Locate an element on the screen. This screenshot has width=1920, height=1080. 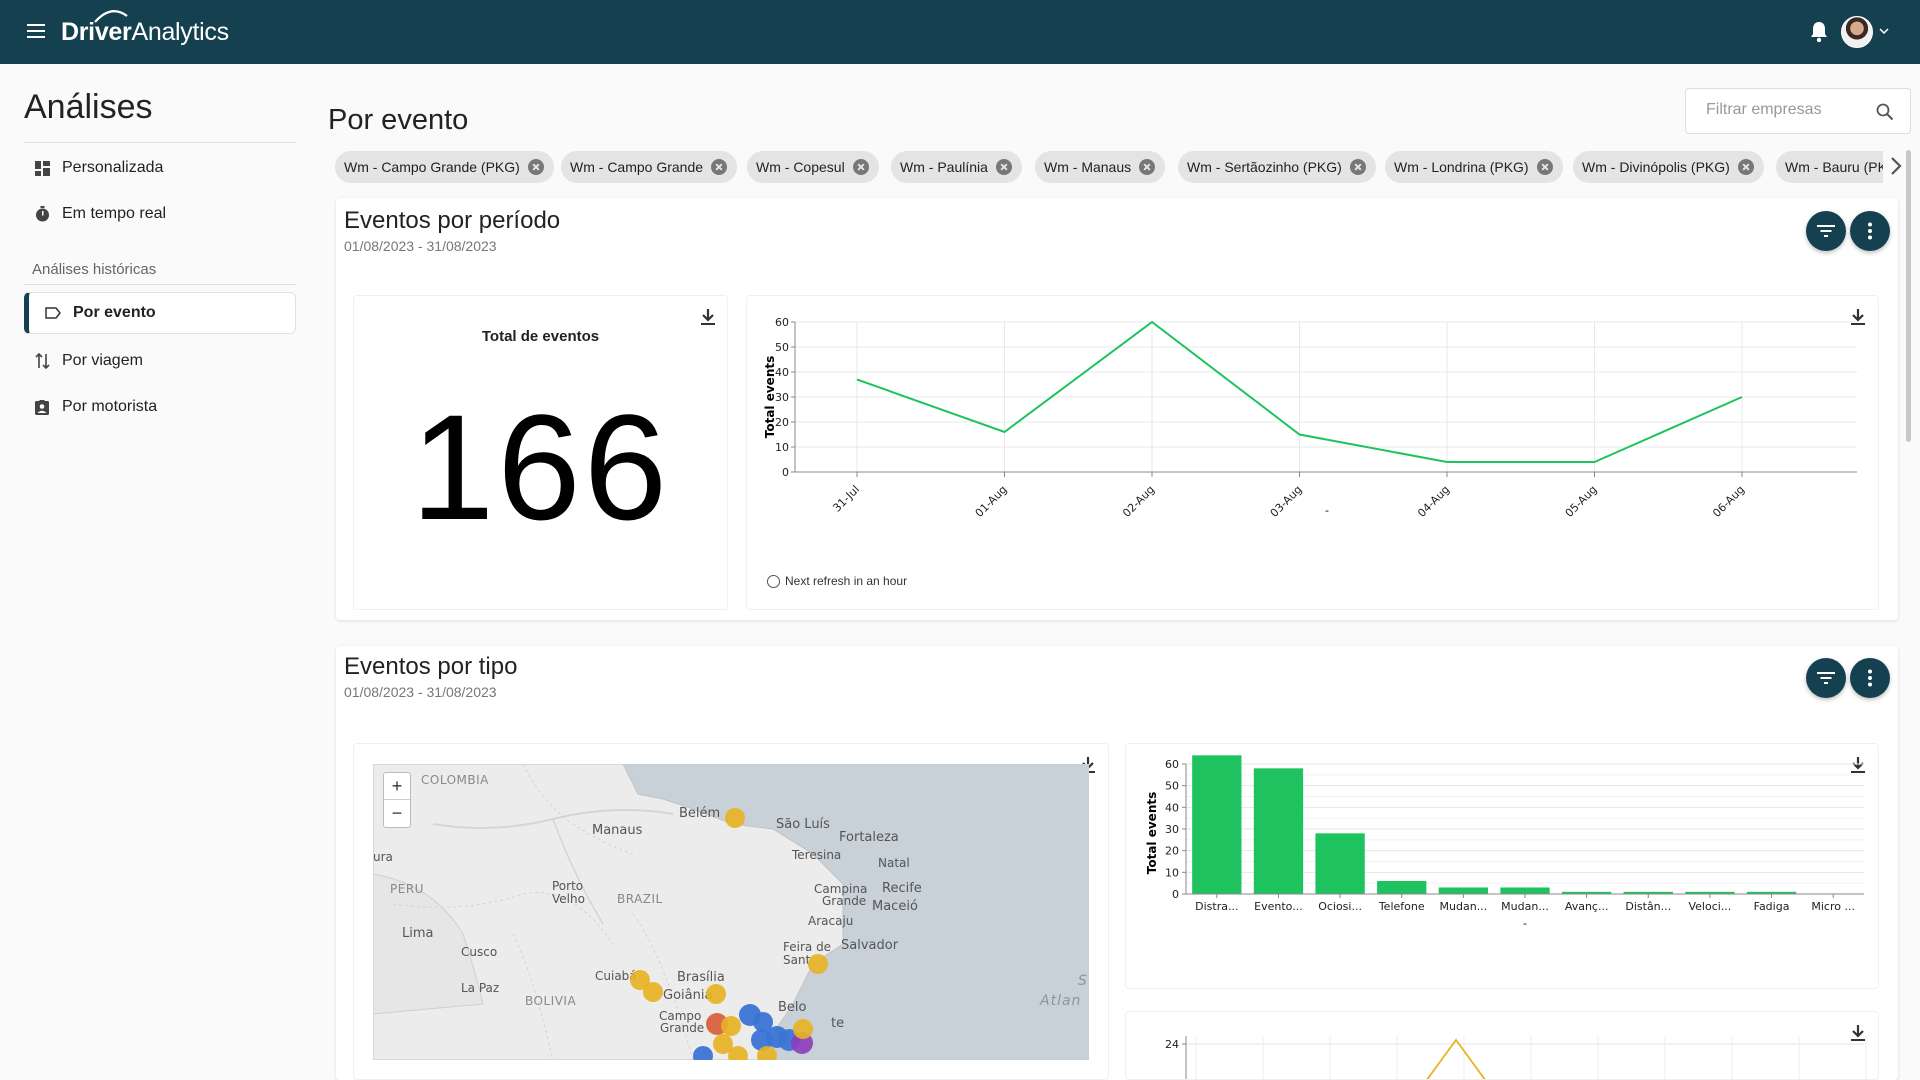
x-axis-label: - is located at coordinates (1525, 923).